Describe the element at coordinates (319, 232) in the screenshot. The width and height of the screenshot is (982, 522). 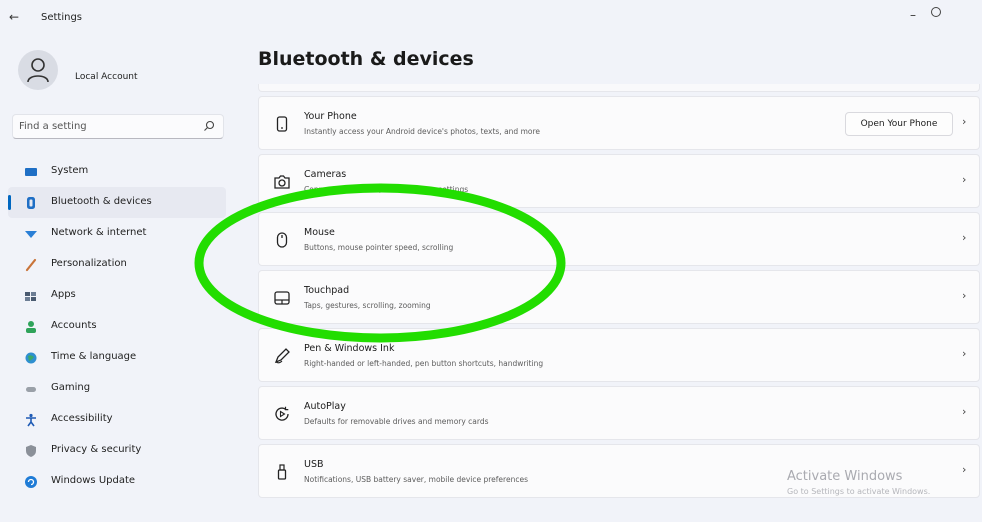
I see `card-title: Mouse` at that location.